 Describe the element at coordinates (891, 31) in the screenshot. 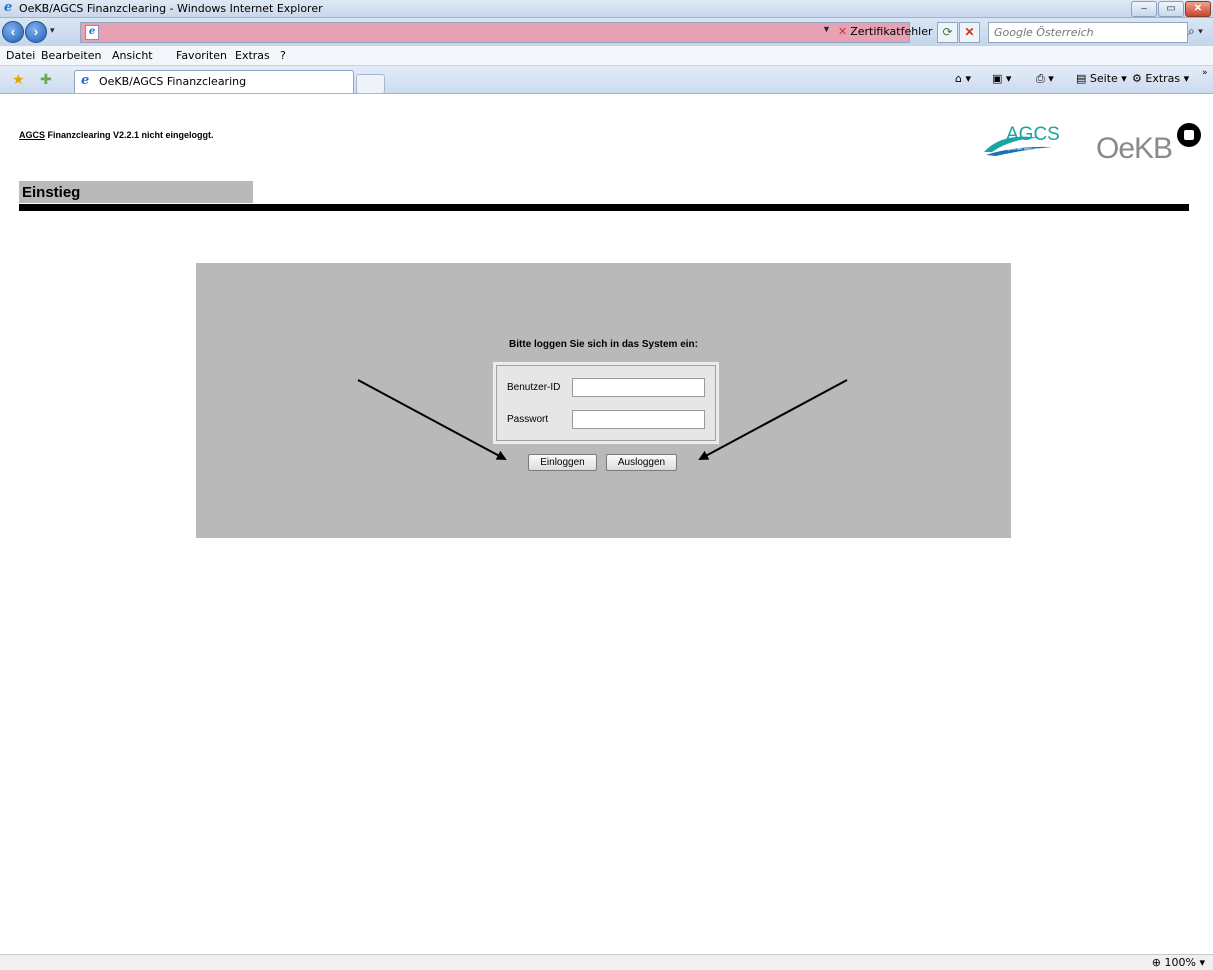

I see `certificate-error-label: Zertifikatfehler` at that location.